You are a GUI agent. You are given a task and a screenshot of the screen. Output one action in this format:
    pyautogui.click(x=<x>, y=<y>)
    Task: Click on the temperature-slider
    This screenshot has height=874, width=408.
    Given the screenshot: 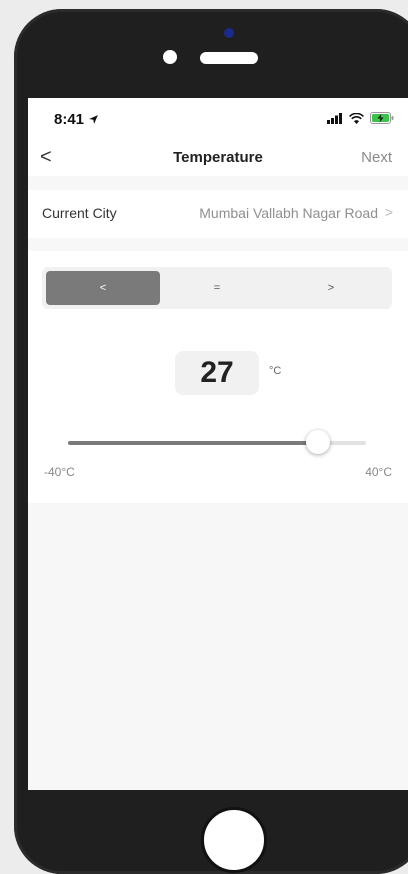 What is the action you would take?
    pyautogui.click(x=217, y=442)
    